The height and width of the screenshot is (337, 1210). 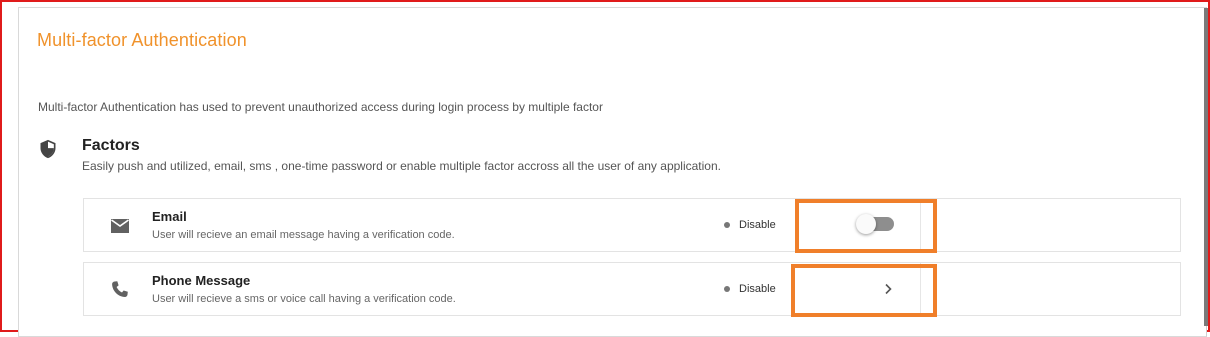 I want to click on section-title: Factors, so click(x=111, y=145).